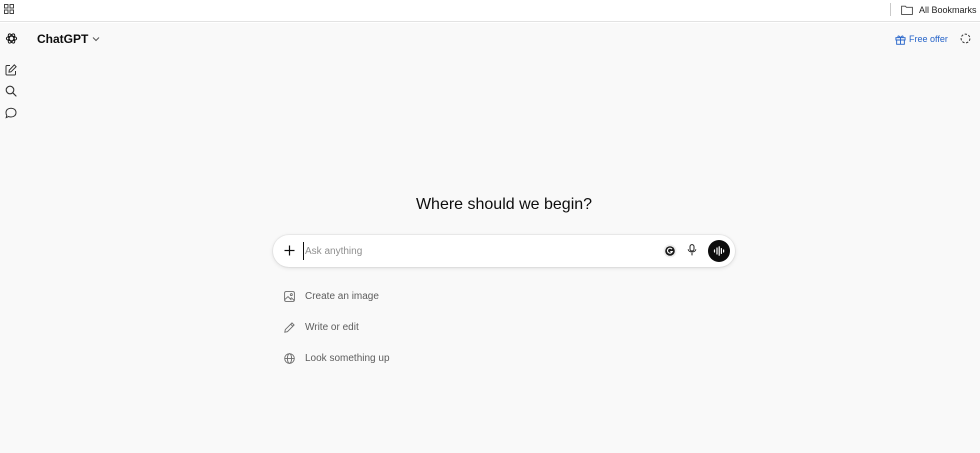 This screenshot has height=453, width=980. I want to click on search-icon, so click(11, 91).